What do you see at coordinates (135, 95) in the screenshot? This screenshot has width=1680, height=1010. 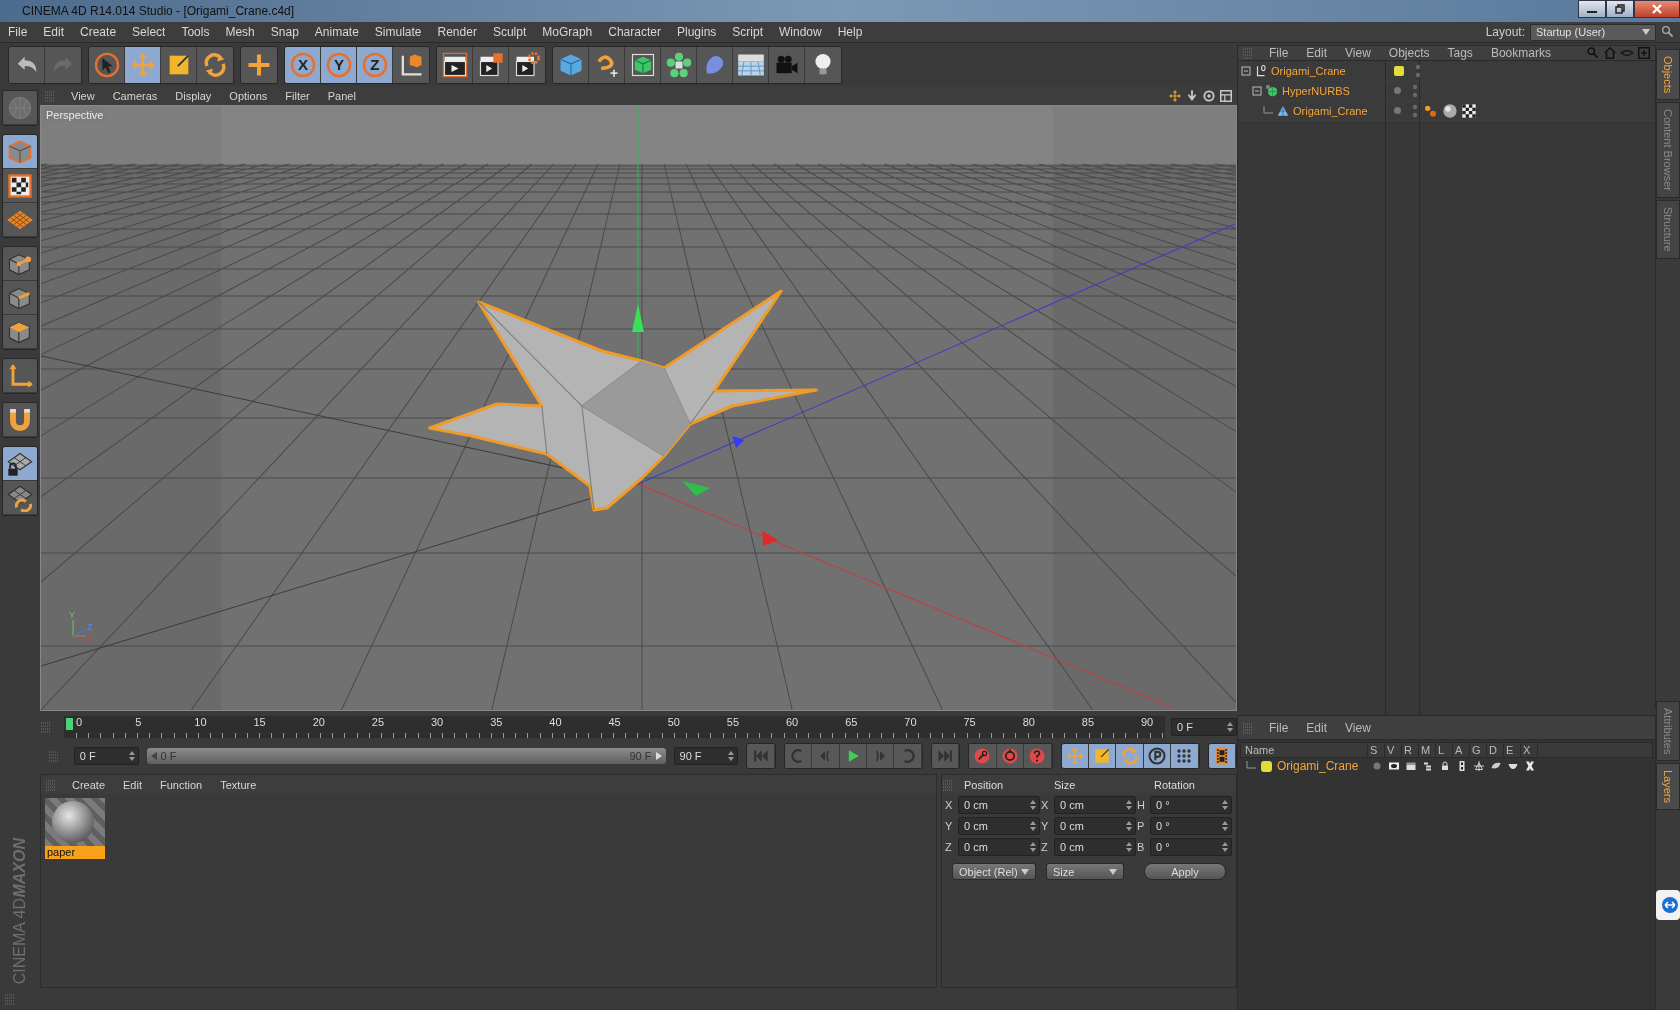 I see `menu-item: Cameras` at bounding box center [135, 95].